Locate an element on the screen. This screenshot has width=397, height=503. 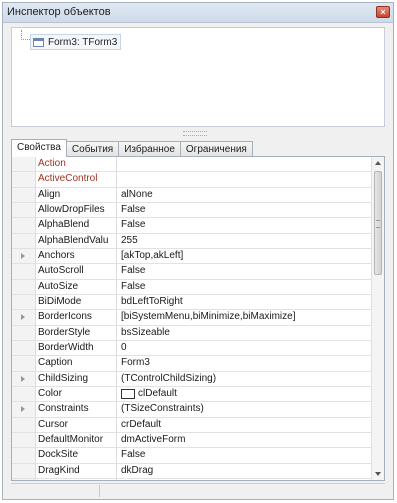
property-value-text: 0 is located at coordinates (124, 348).